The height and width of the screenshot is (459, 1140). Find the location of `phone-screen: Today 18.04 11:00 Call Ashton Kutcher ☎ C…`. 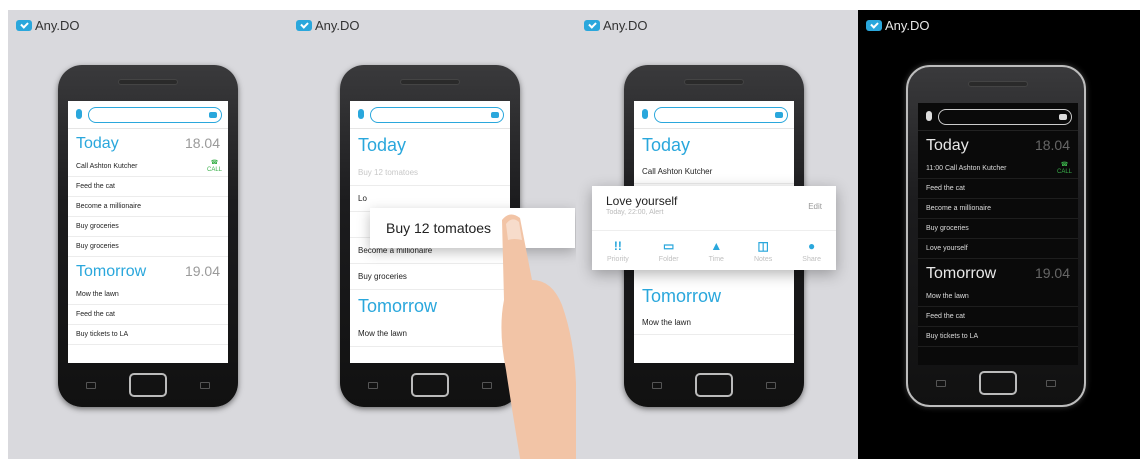

phone-screen: Today 18.04 11:00 Call Ashton Kutcher ☎ C… is located at coordinates (998, 234).